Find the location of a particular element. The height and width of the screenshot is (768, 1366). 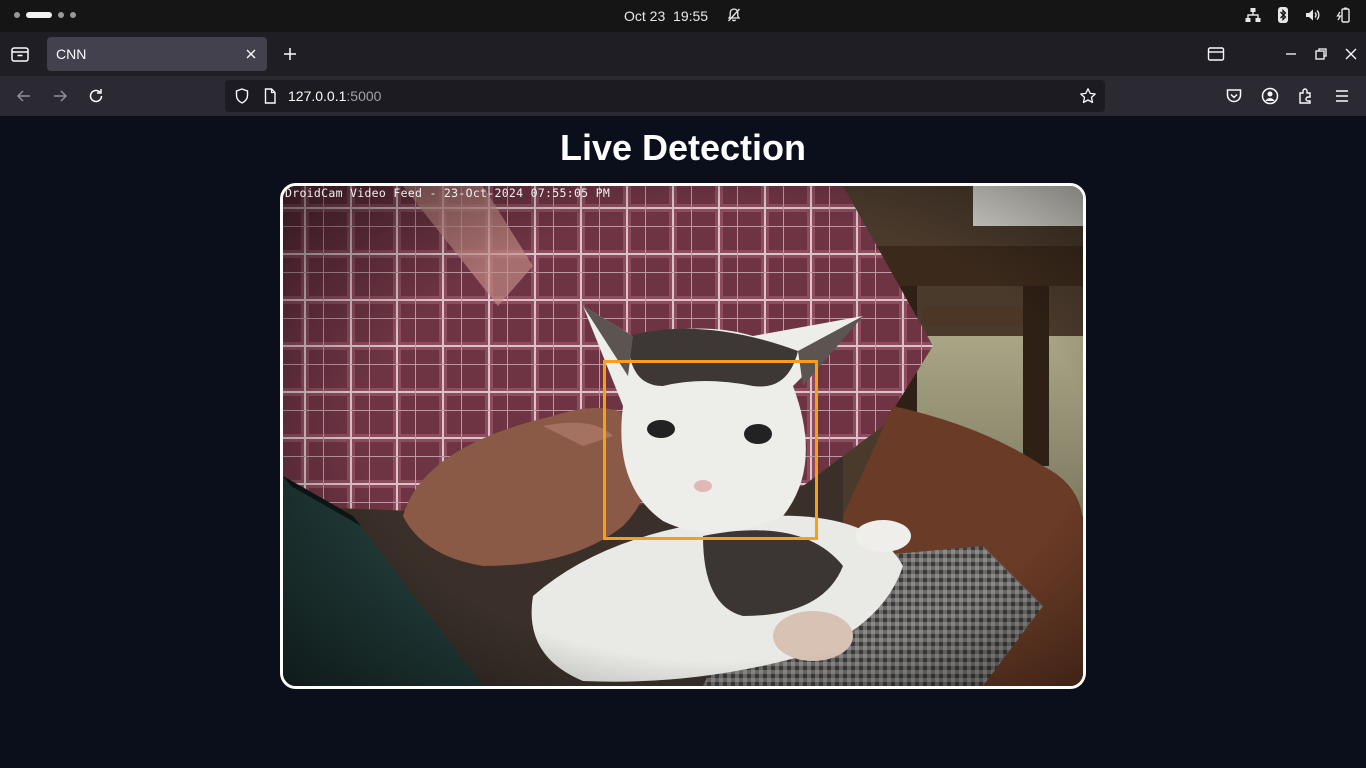

volume-icon is located at coordinates (1313, 15).